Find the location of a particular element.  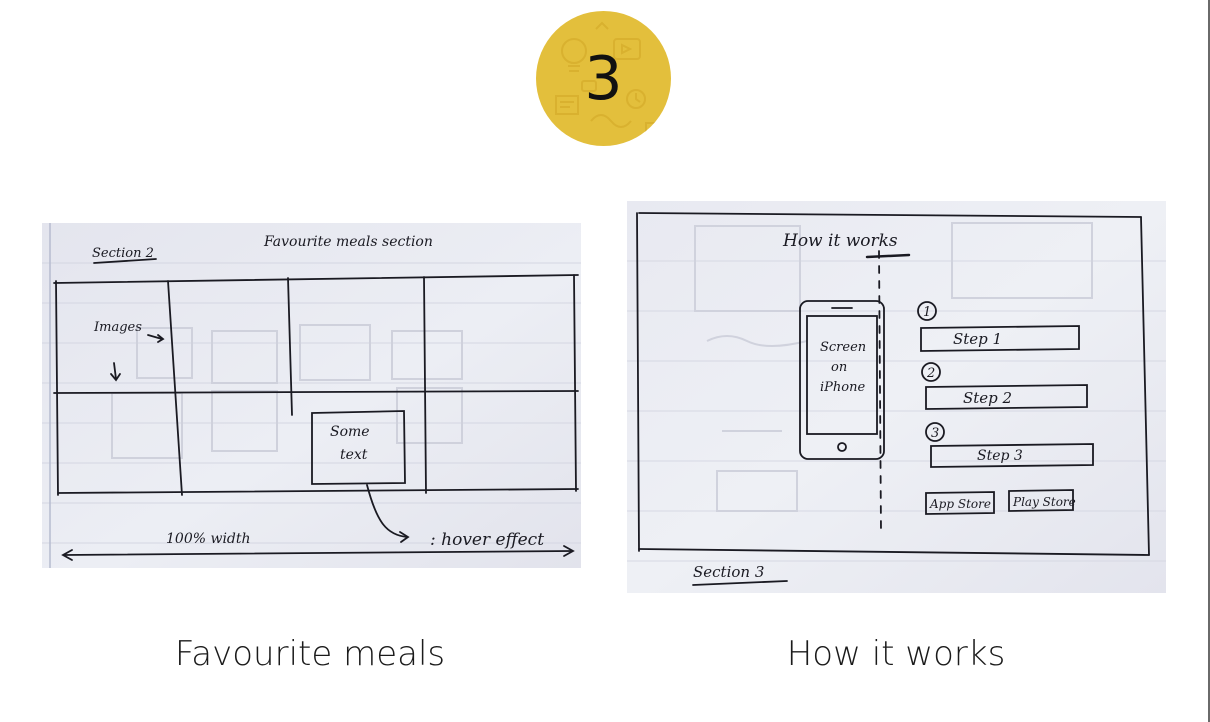

favourite-meals-caption: Favourite meals is located at coordinates (310, 654).